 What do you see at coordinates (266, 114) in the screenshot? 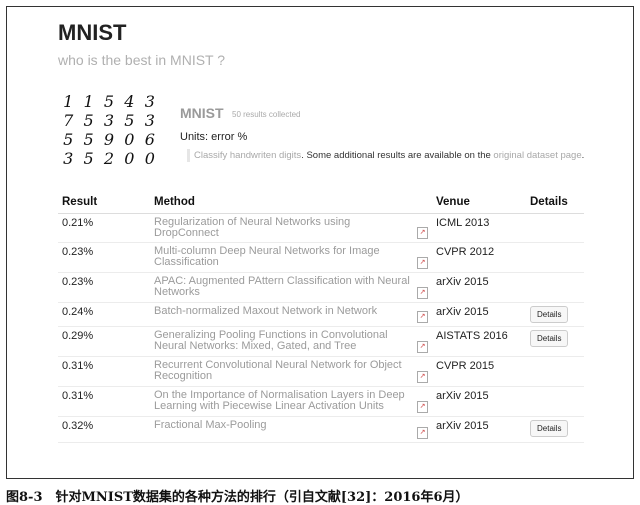
I see `results-count: 50 results collected` at bounding box center [266, 114].